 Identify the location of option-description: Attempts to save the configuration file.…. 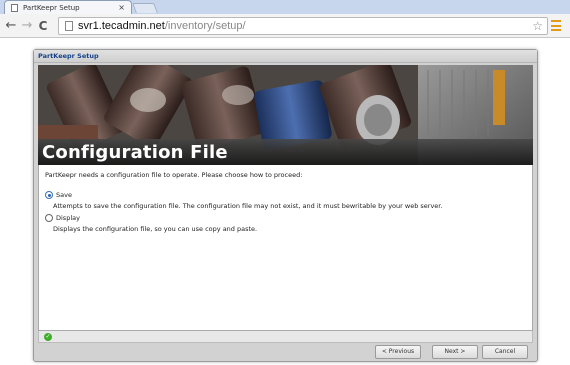
(248, 206).